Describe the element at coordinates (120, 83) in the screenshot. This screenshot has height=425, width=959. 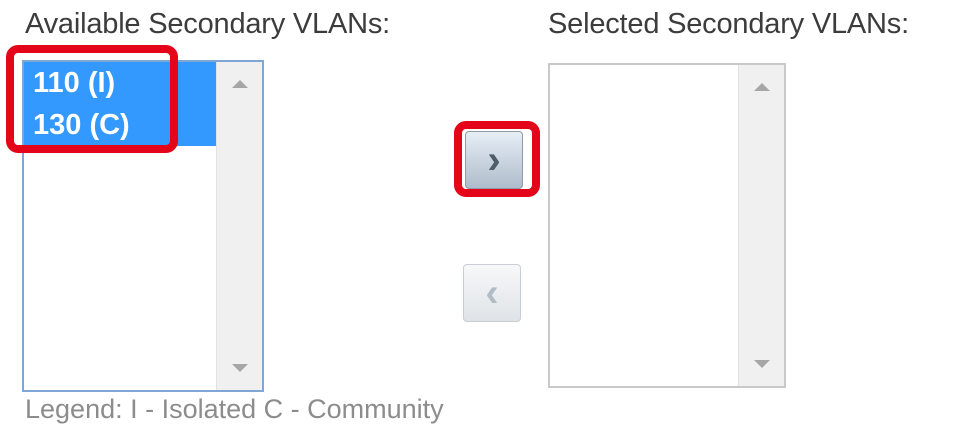
I see `option-vlan-110: 110 (I)` at that location.